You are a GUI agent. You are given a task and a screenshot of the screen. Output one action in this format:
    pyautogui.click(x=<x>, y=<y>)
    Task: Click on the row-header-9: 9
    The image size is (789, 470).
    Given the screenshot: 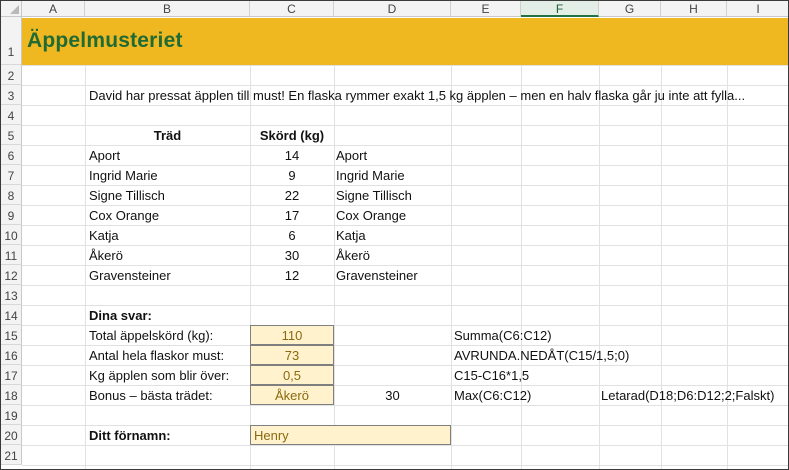 What is the action you would take?
    pyautogui.click(x=11, y=215)
    